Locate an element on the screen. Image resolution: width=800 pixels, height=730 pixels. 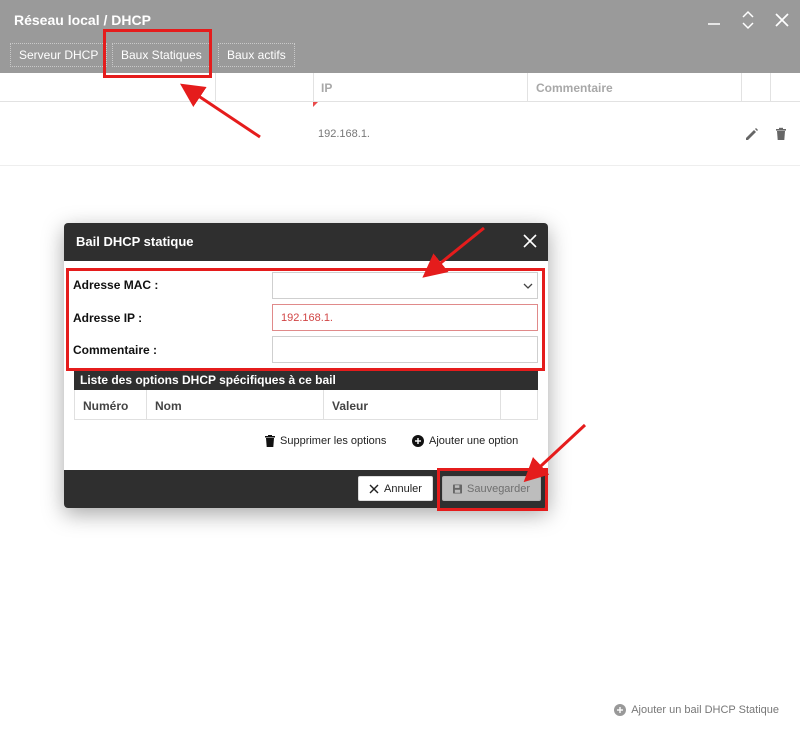
annotation-box-tab is located at coordinates (157, 53).